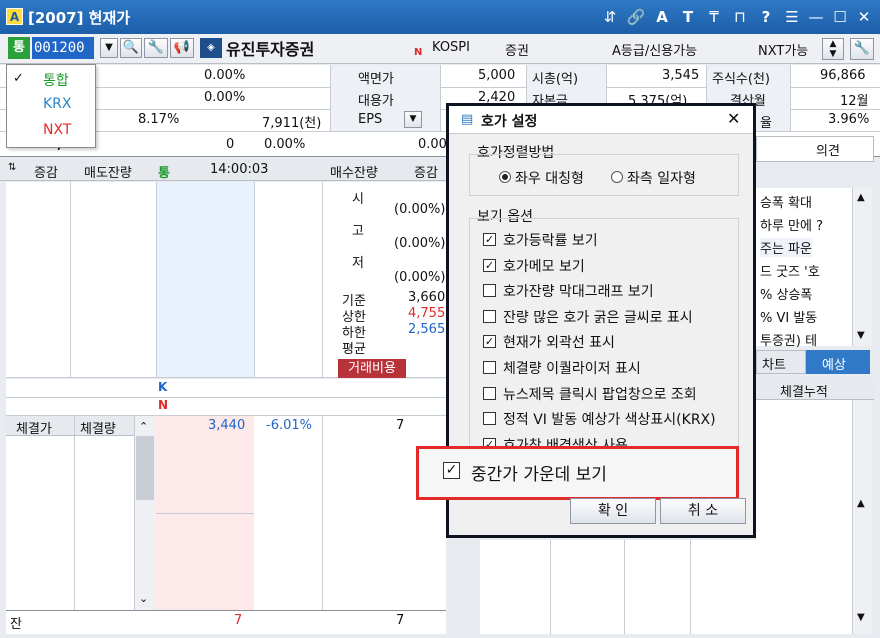  What do you see at coordinates (613, 511) in the screenshot?
I see `ok-button: 확 인` at bounding box center [613, 511].